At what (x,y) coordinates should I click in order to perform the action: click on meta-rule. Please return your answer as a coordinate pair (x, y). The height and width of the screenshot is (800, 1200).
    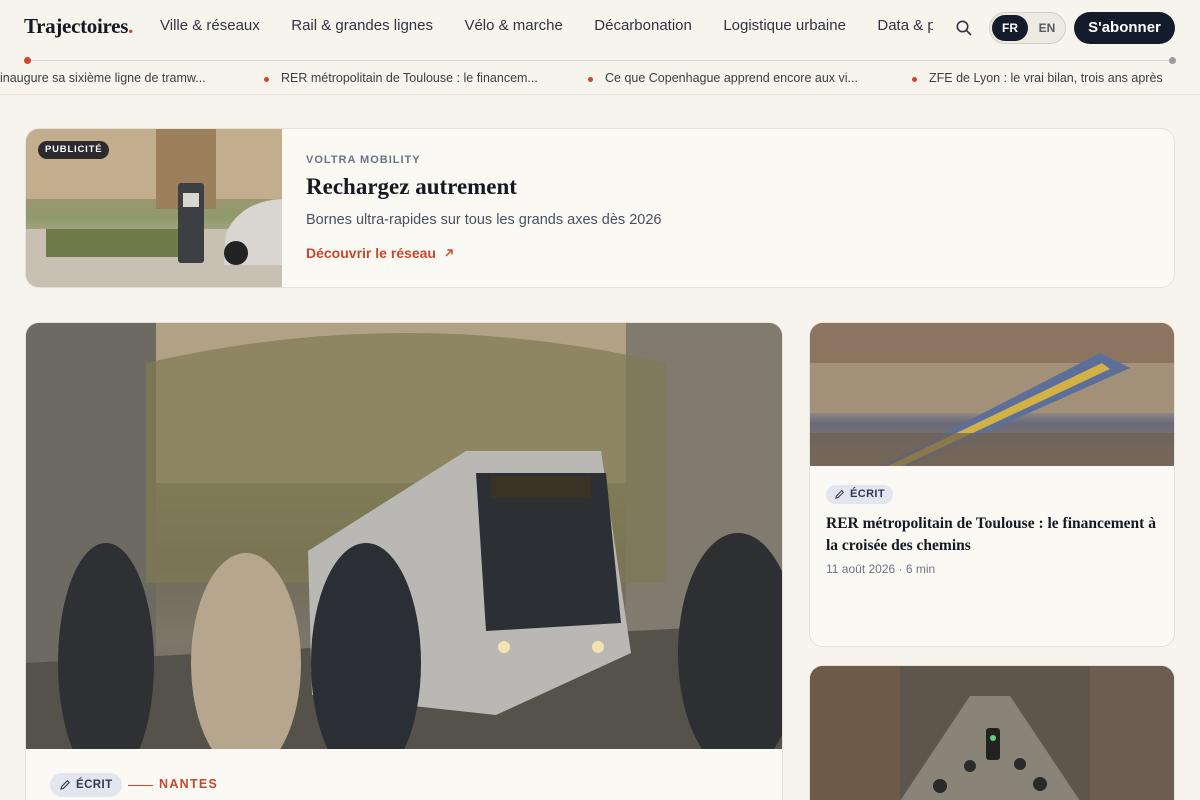
    Looking at the image, I should click on (140, 785).